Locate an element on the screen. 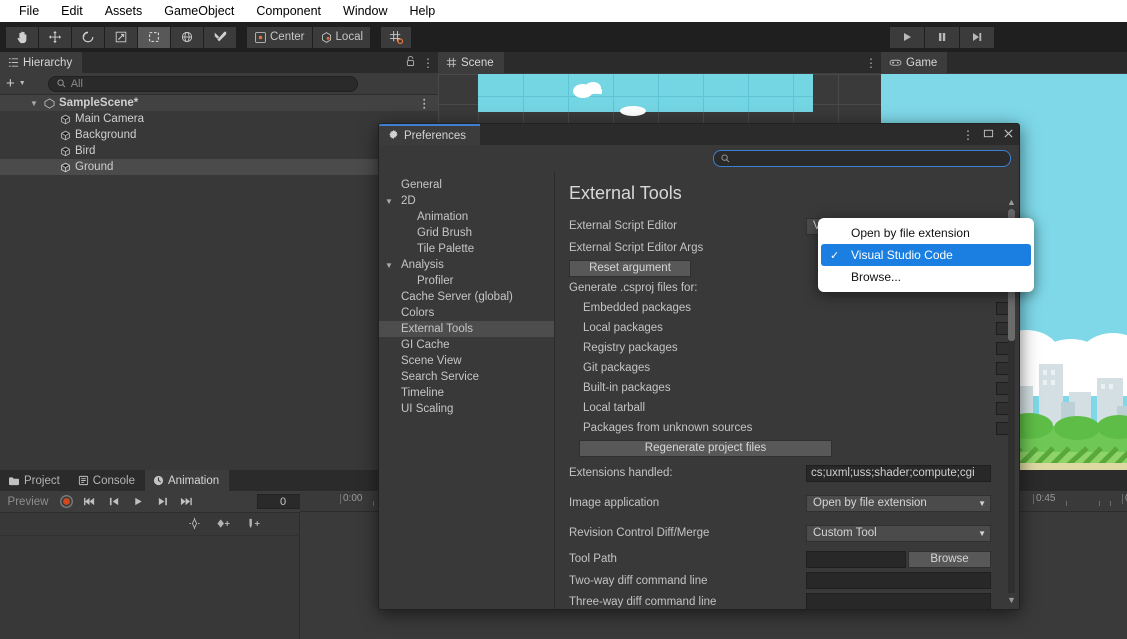 The height and width of the screenshot is (639, 1127). pause-button is located at coordinates (942, 37).